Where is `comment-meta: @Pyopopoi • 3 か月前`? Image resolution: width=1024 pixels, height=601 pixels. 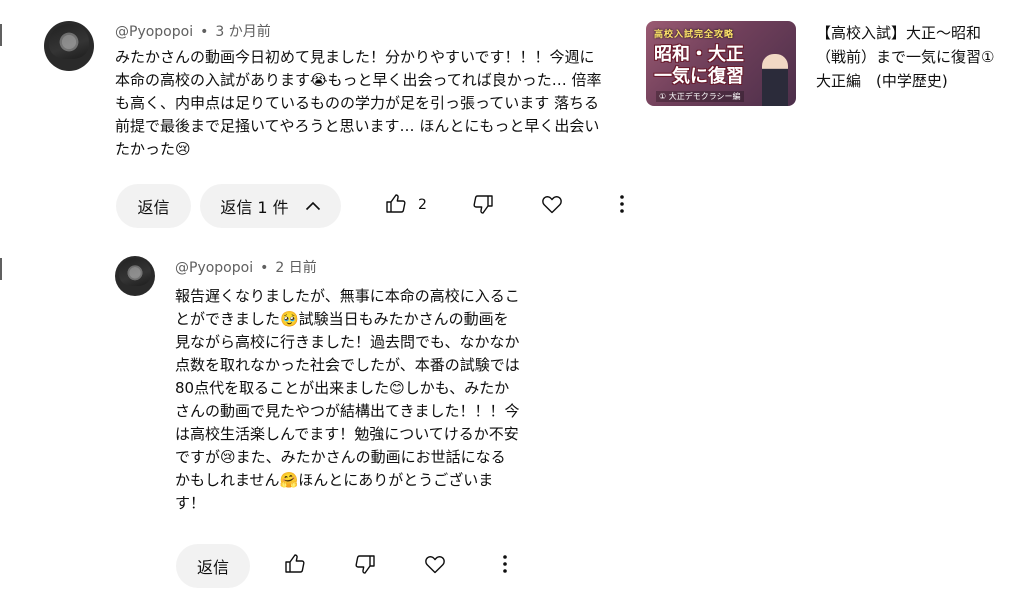
comment-meta: @Pyopopoi • 3 か月前 is located at coordinates (193, 32).